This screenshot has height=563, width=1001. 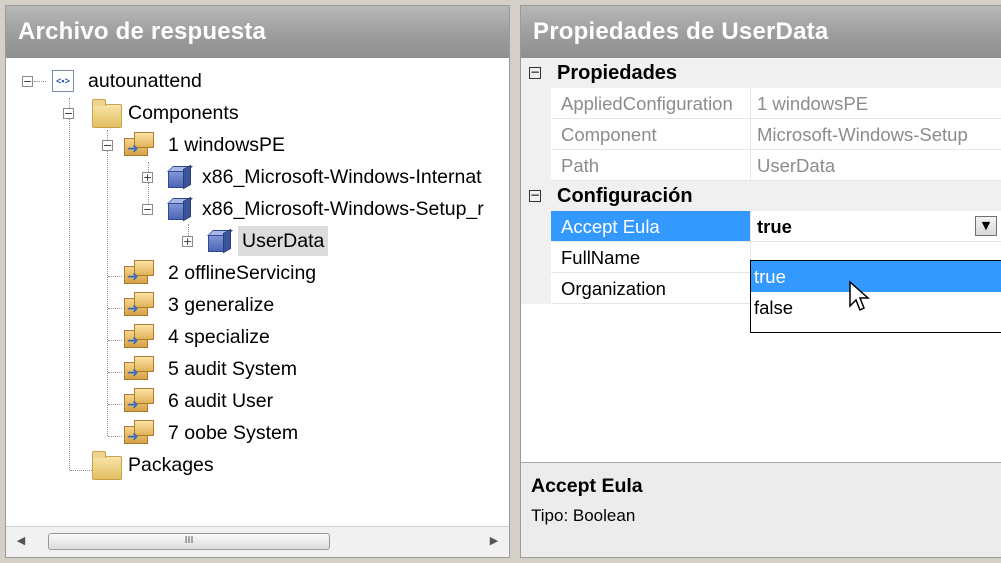 I want to click on description-text: Tipo: Boolean, so click(x=583, y=515).